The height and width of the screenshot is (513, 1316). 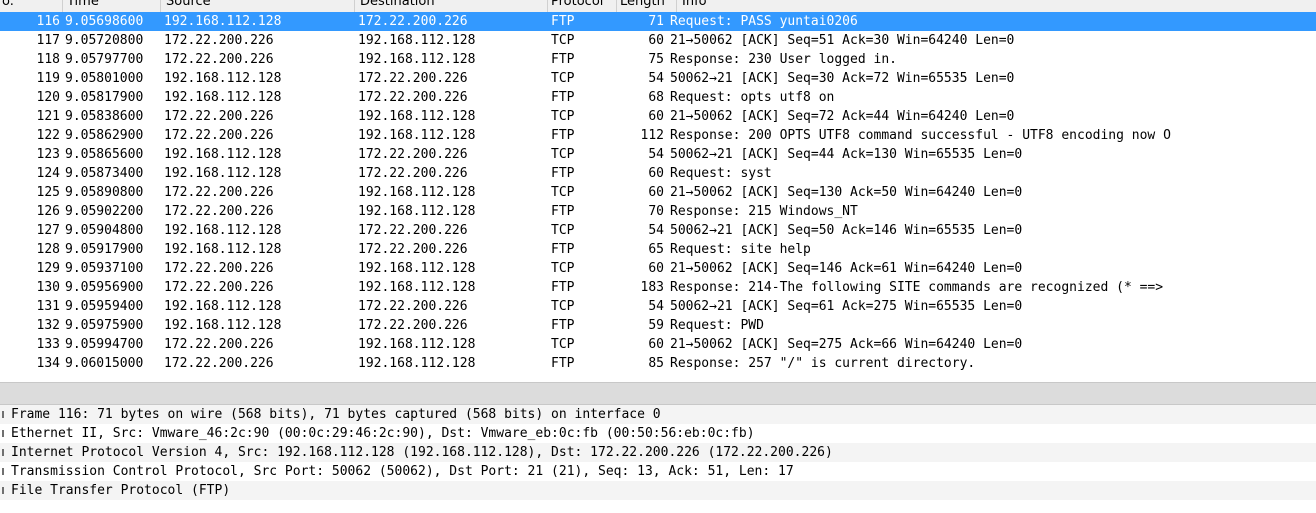 I want to click on detail-tree-item: File Transfer Protocol (FTP), so click(x=658, y=490).